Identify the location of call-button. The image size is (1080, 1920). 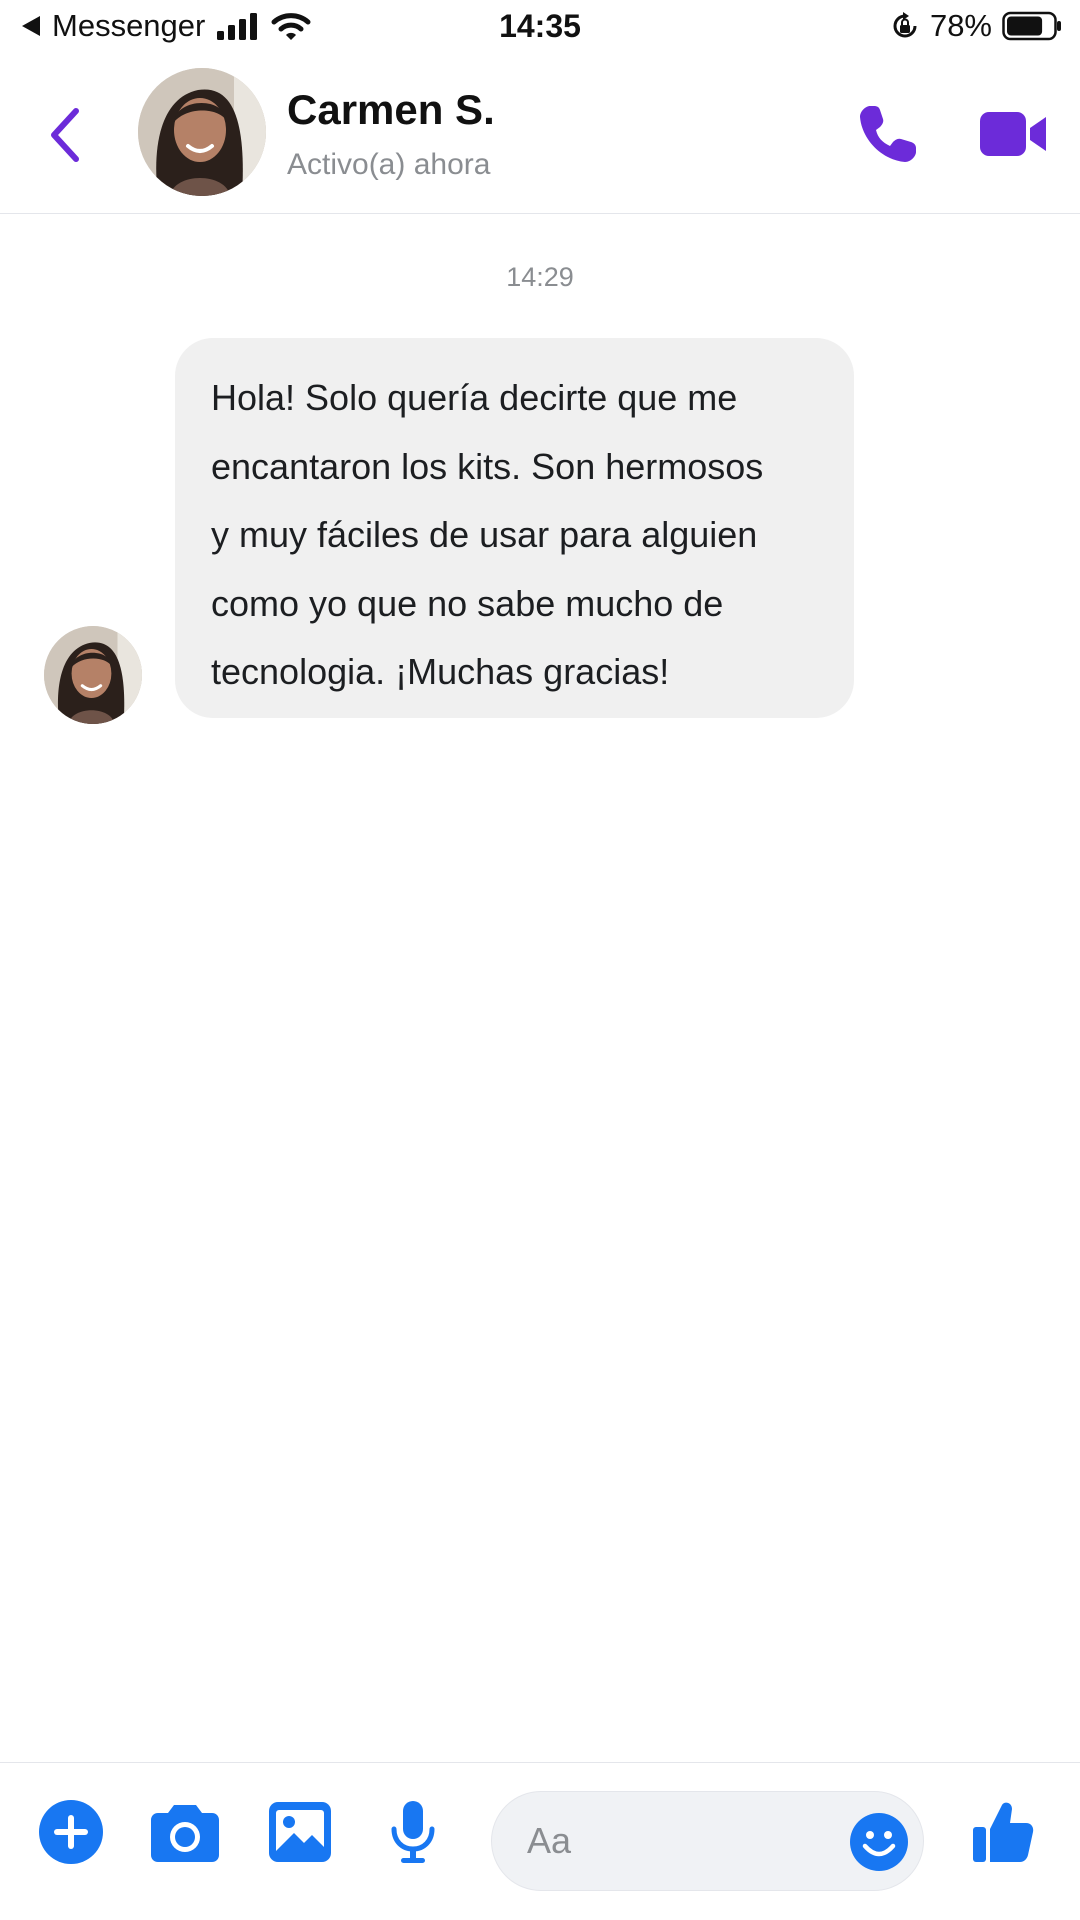
(888, 134).